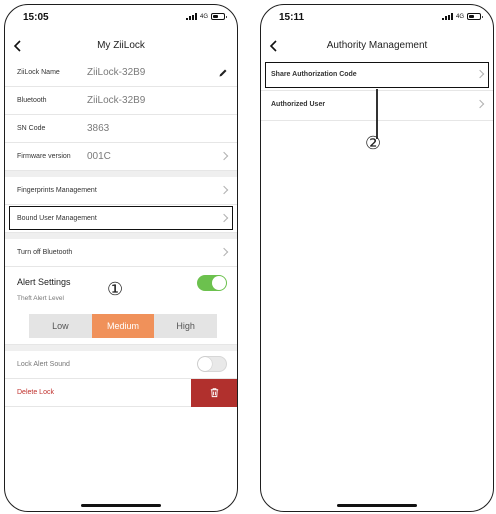 The width and height of the screenshot is (496, 514). Describe the element at coordinates (185, 326) in the screenshot. I see `alert-level-high: High` at that location.